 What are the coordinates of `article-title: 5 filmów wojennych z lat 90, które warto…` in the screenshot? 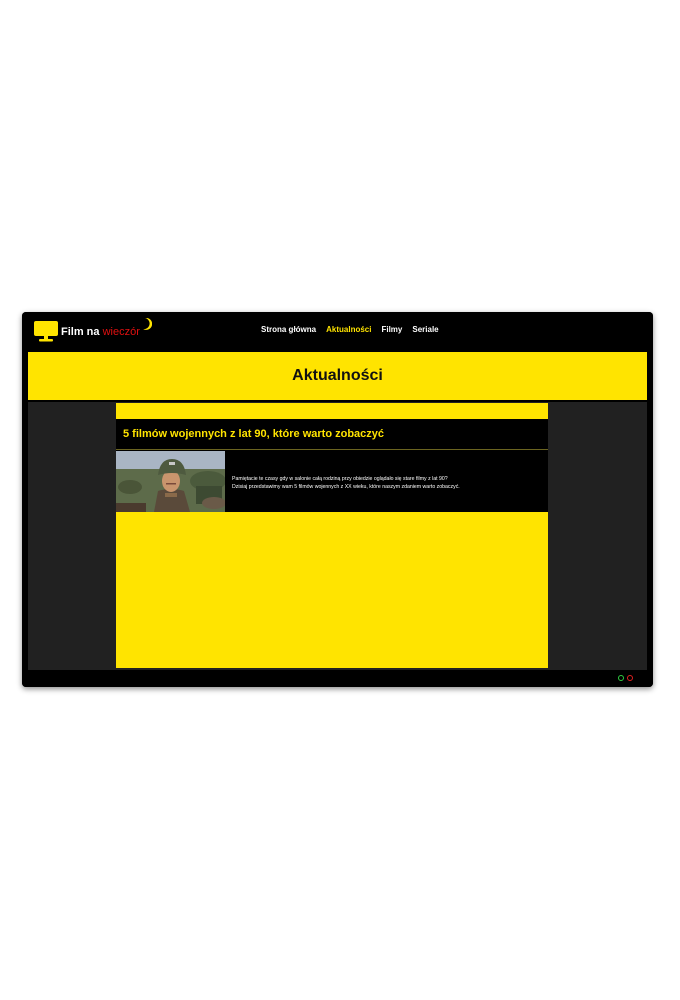 It's located at (332, 434).